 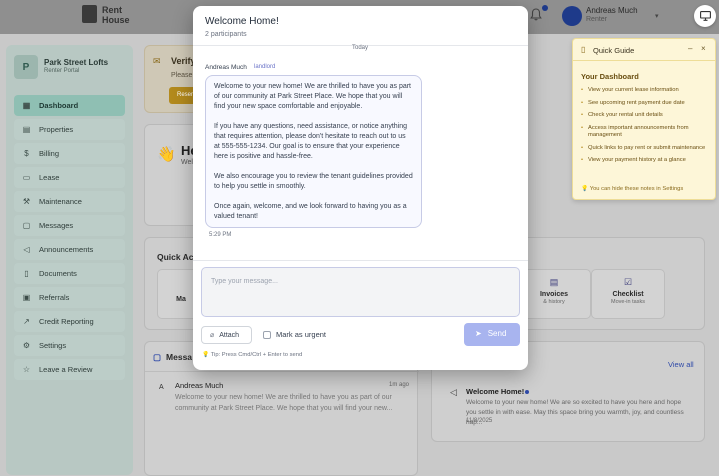 I want to click on user-name: Andreas Much, so click(x=612, y=11).